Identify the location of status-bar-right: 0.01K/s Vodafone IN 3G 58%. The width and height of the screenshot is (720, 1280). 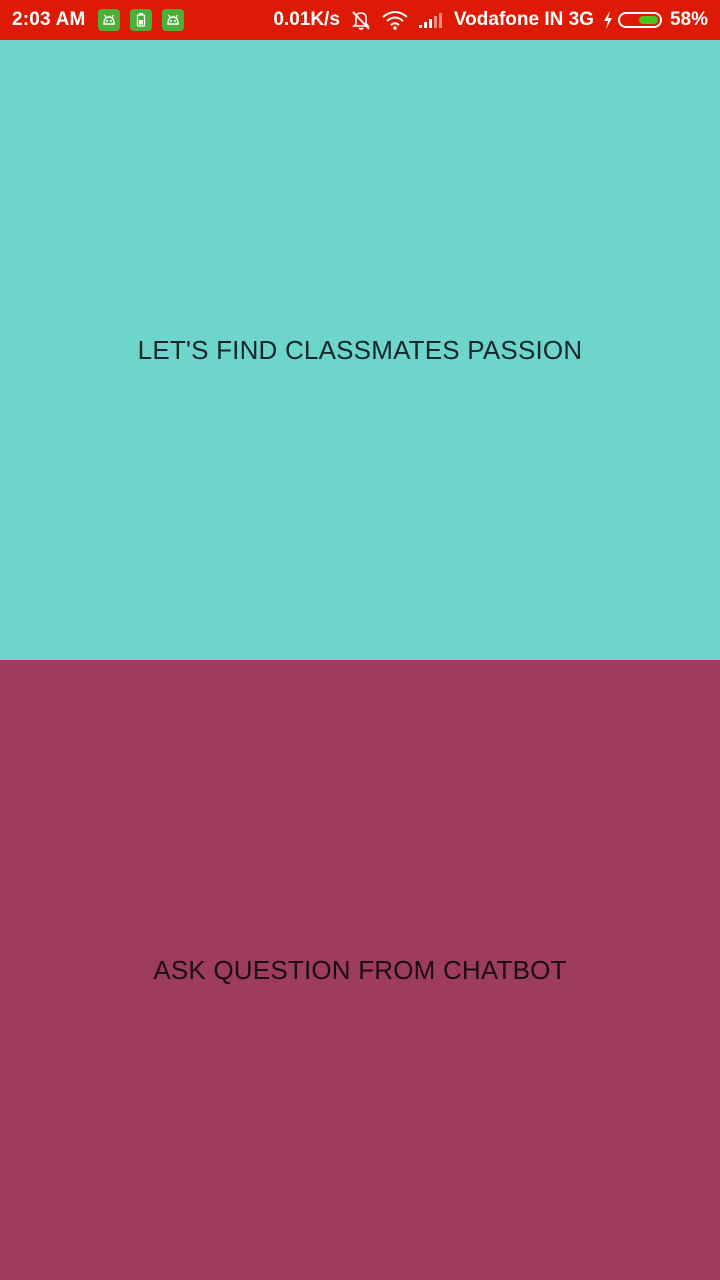
(490, 20).